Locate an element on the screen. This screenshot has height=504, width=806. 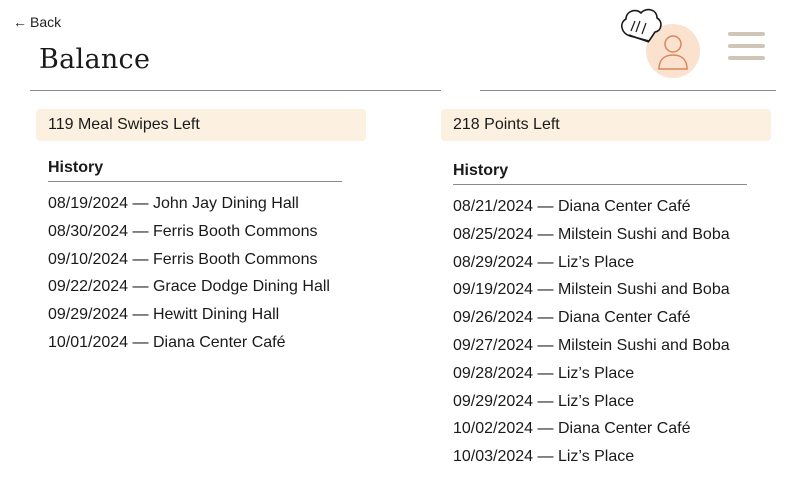
back-arrow-icon: ← is located at coordinates (20, 22).